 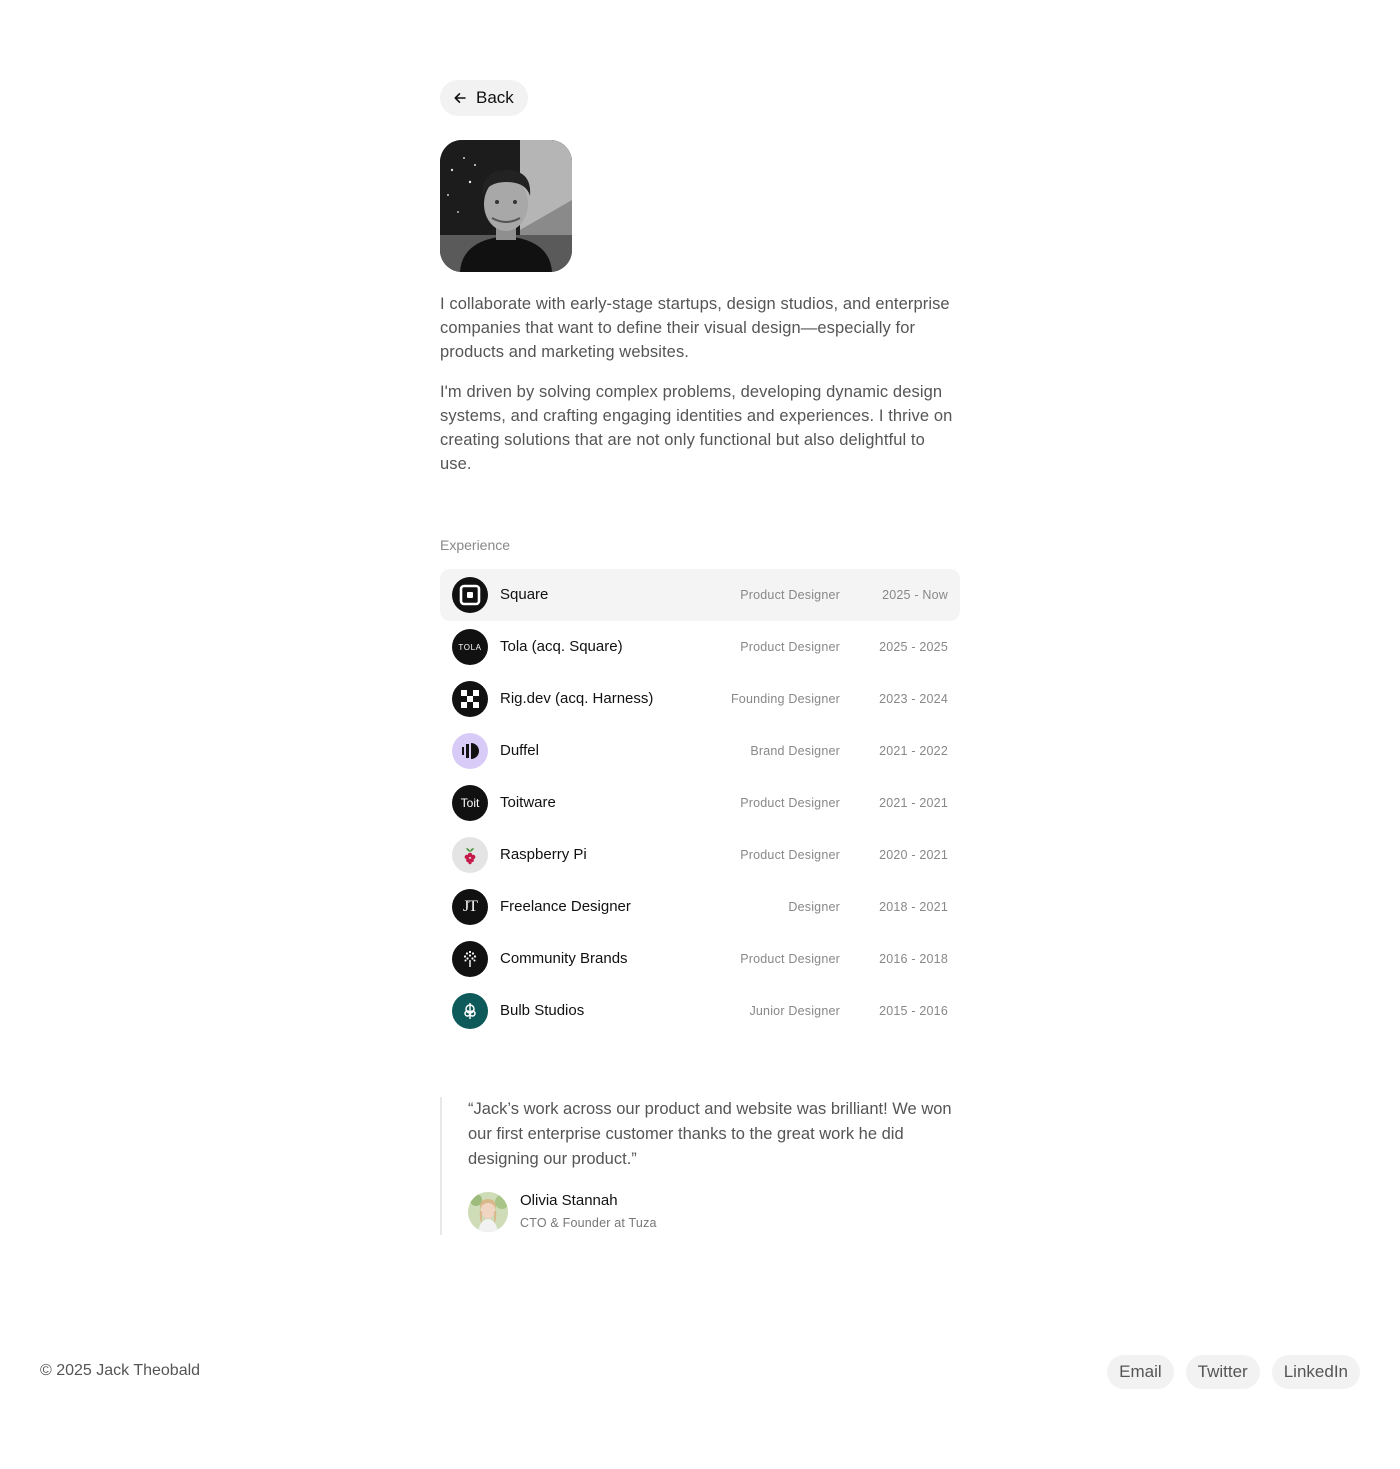 What do you see at coordinates (1140, 1372) in the screenshot?
I see `email-link: Email` at bounding box center [1140, 1372].